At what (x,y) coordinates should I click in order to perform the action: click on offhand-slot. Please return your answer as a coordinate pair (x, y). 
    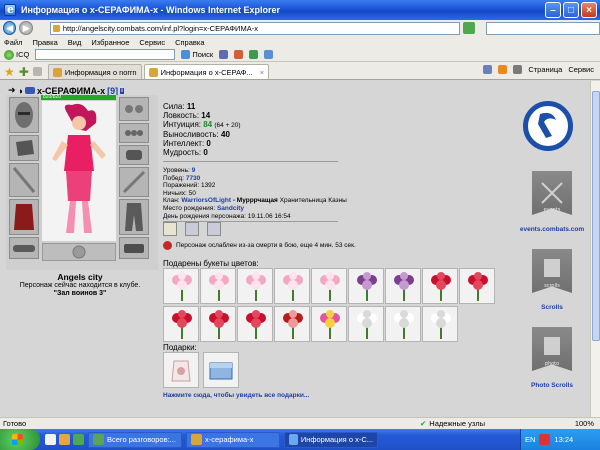
    Looking at the image, I should click on (134, 182).